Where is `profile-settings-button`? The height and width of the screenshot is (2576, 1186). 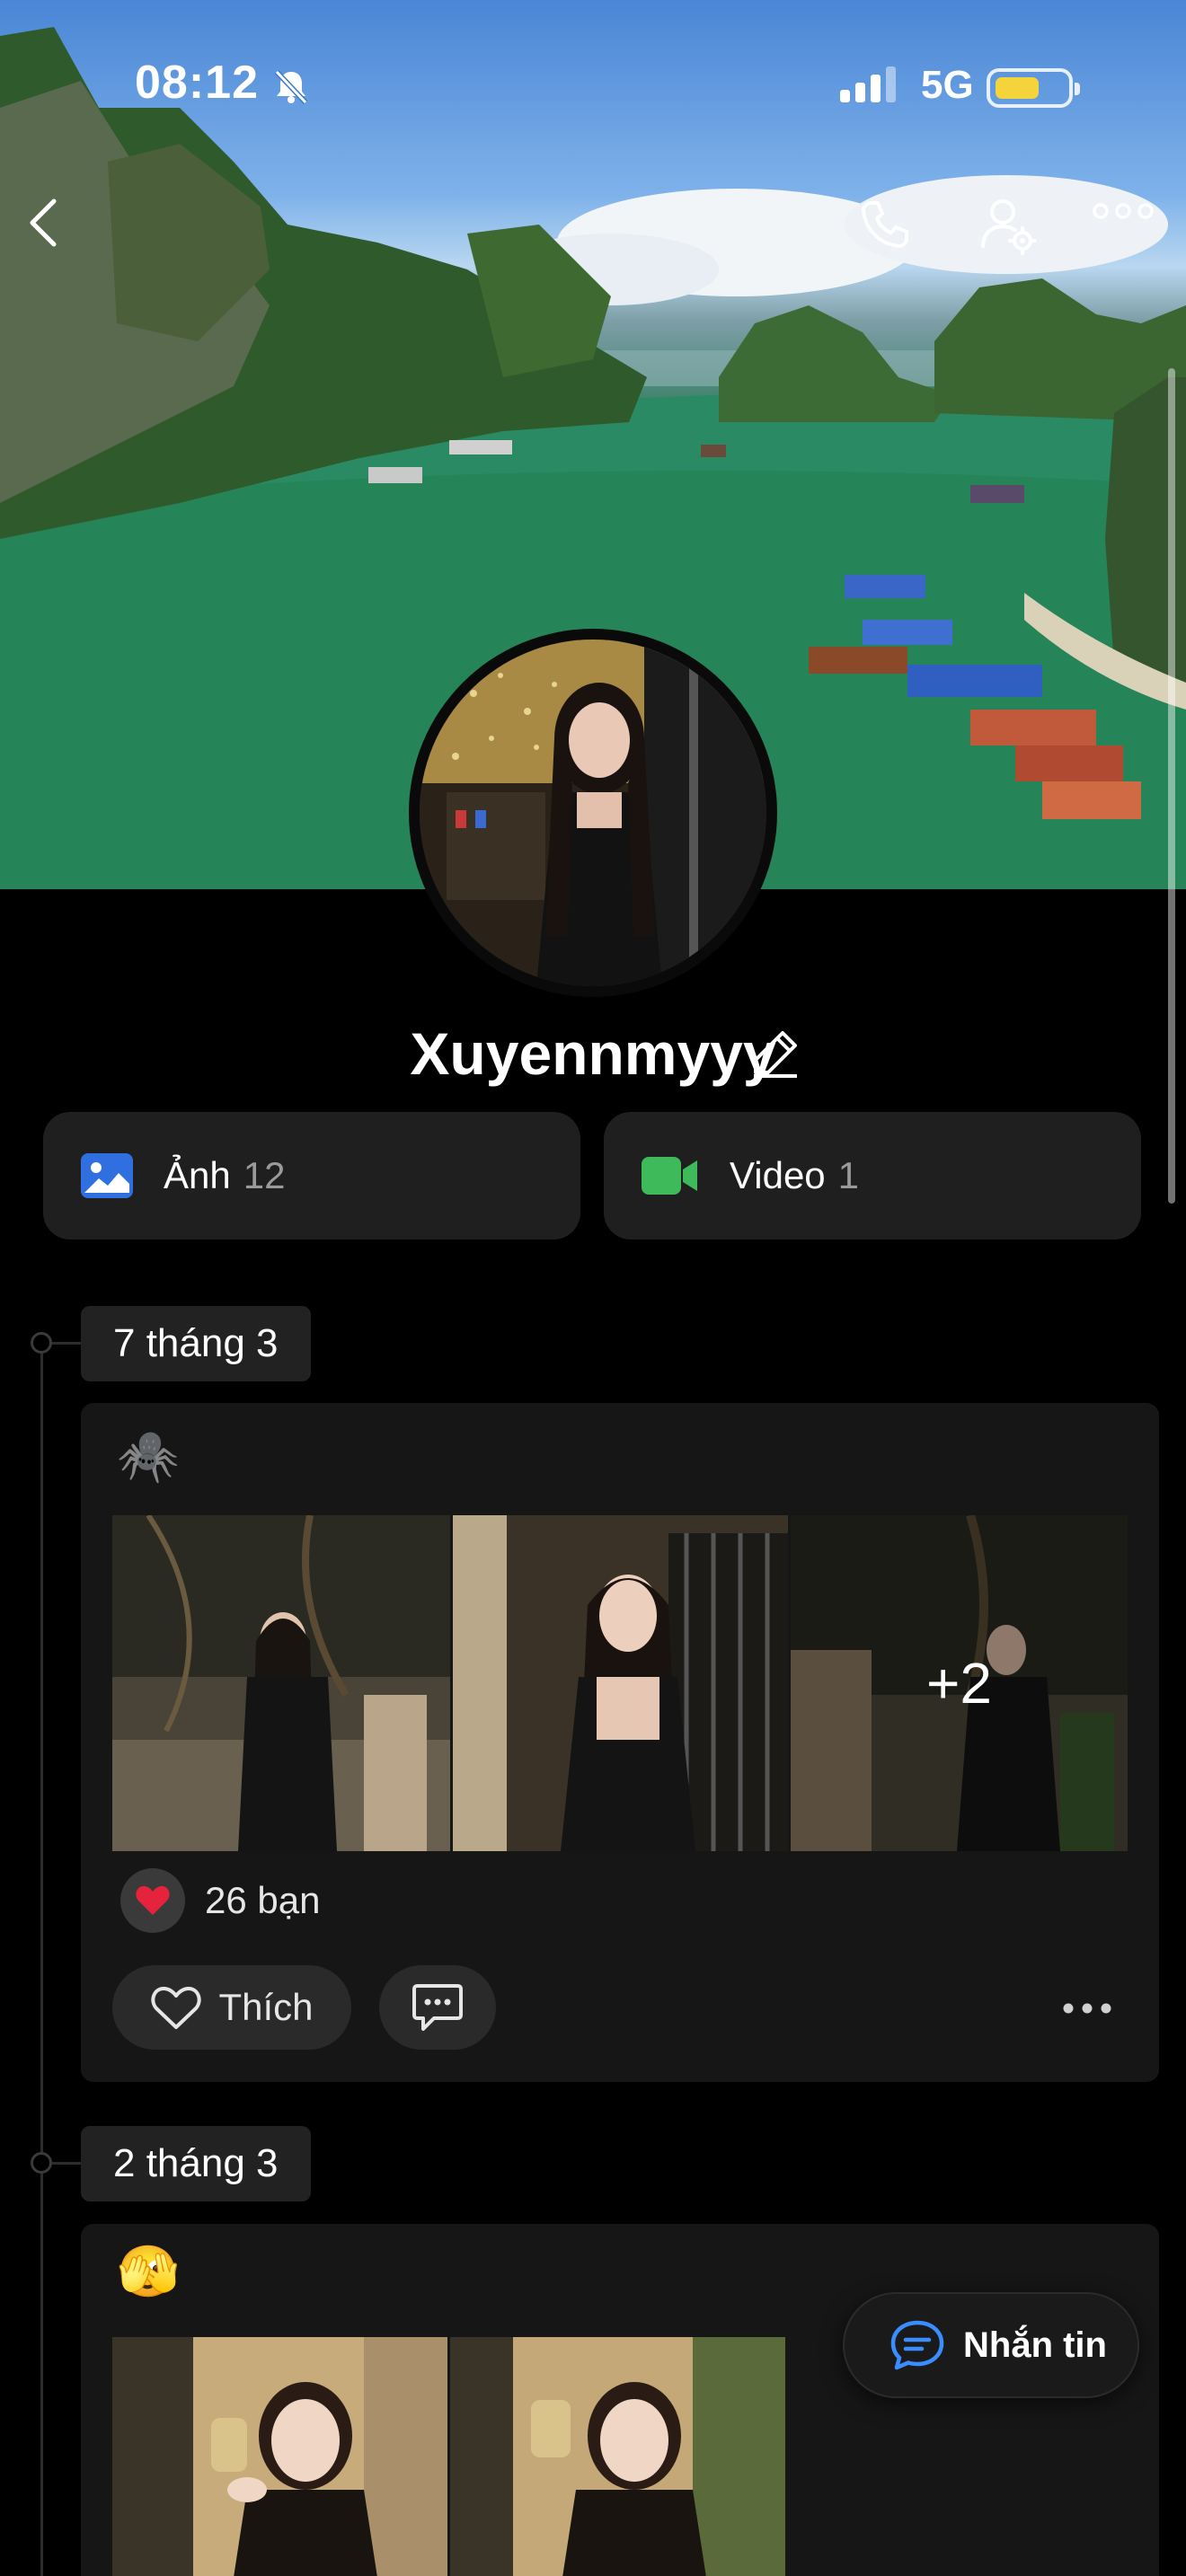 profile-settings-button is located at coordinates (1013, 229).